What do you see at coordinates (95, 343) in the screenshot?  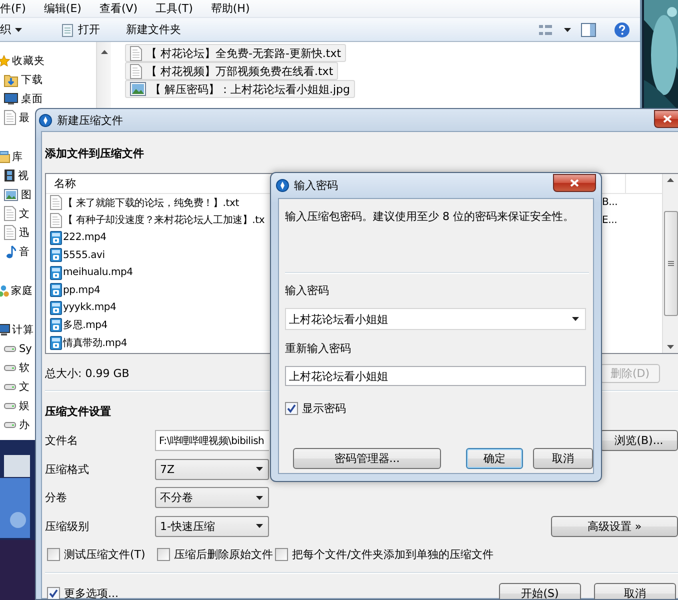 I see `file-name: 情真带劲.mp4` at bounding box center [95, 343].